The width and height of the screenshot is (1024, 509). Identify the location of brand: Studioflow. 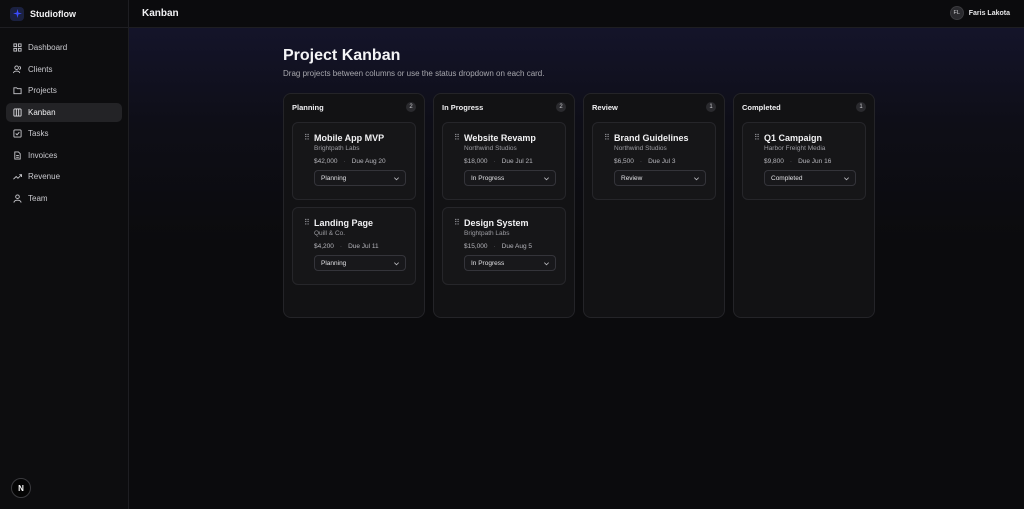
(64, 14).